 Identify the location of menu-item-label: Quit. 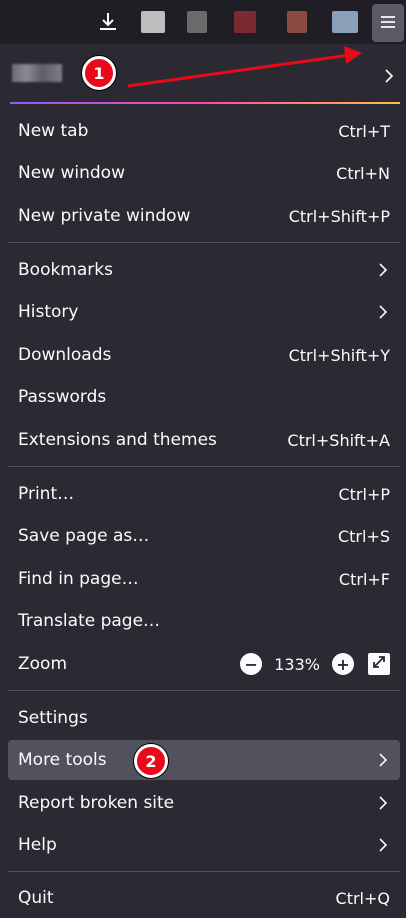
(36, 898).